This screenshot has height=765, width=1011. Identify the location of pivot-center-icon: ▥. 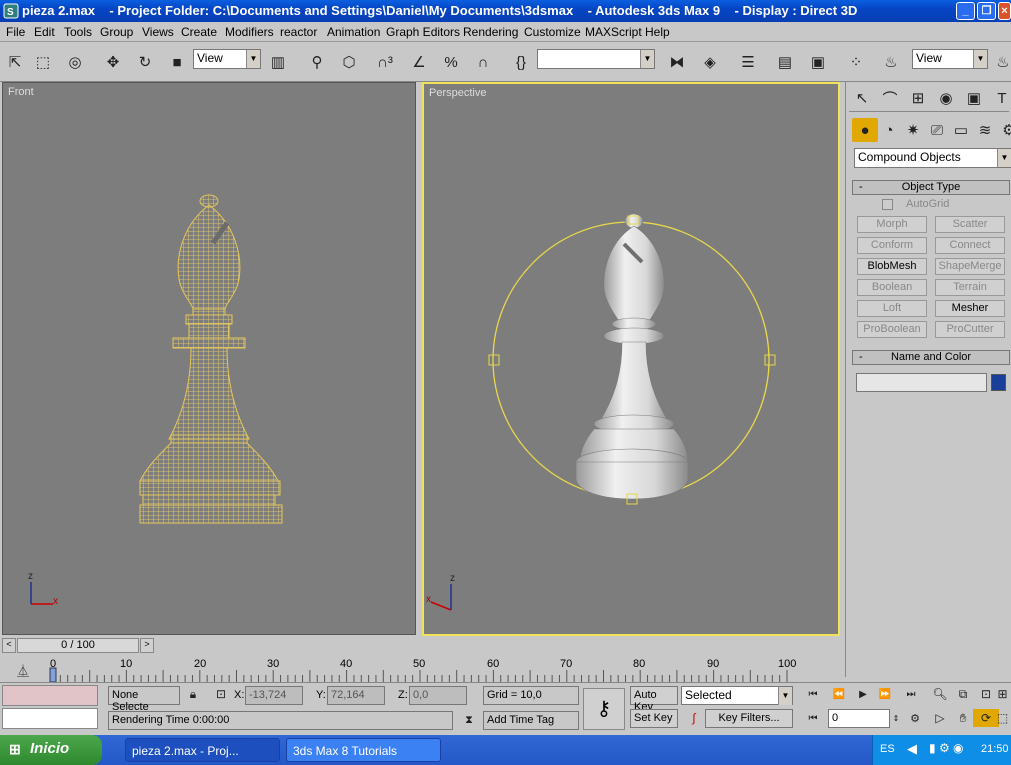
(278, 62).